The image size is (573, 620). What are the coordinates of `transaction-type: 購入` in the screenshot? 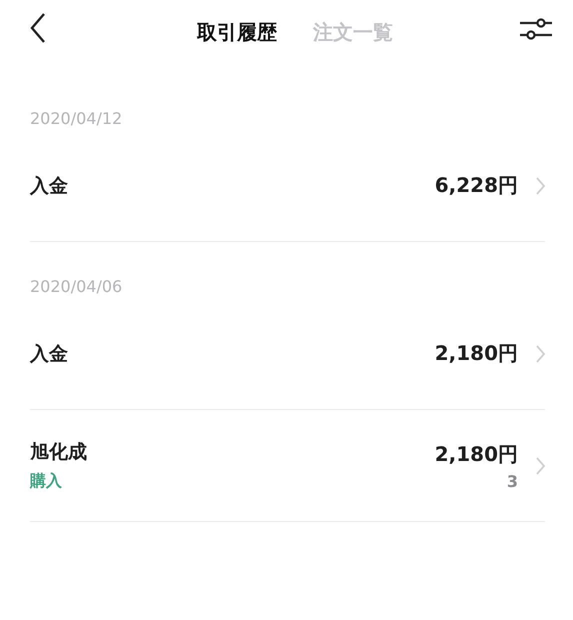 It's located at (46, 481).